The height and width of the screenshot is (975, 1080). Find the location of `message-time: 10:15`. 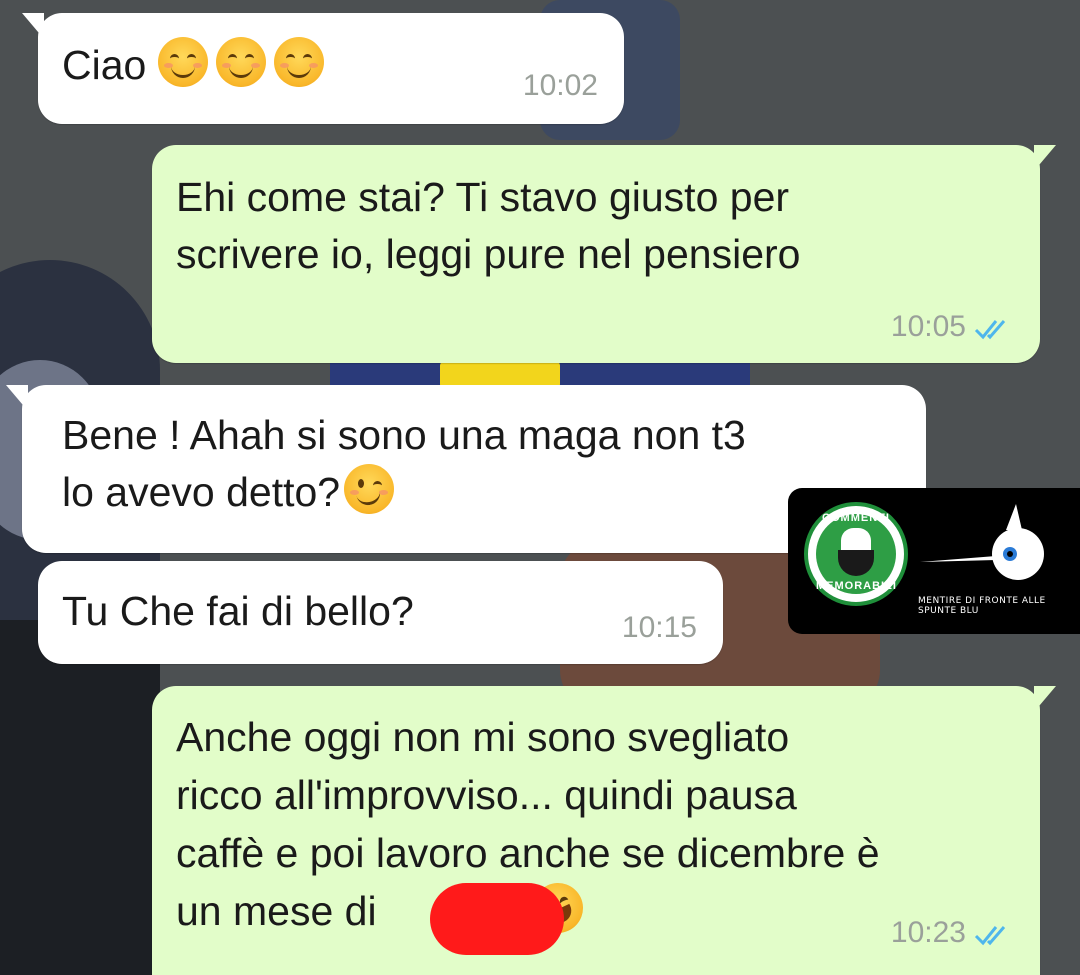

message-time: 10:15 is located at coordinates (659, 627).